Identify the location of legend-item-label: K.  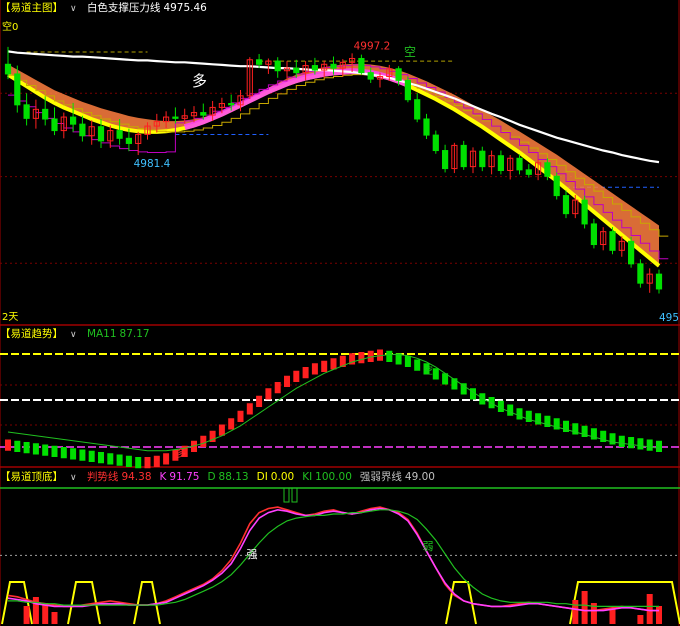
(163, 477).